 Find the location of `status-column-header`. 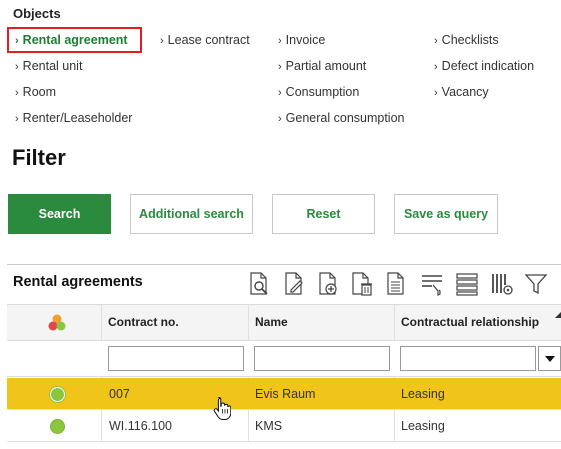

status-column-header is located at coordinates (57, 323).